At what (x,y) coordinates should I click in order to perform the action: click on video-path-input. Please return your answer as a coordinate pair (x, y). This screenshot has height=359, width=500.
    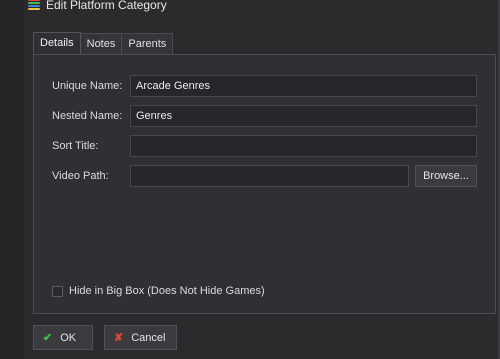
    Looking at the image, I should click on (269, 176).